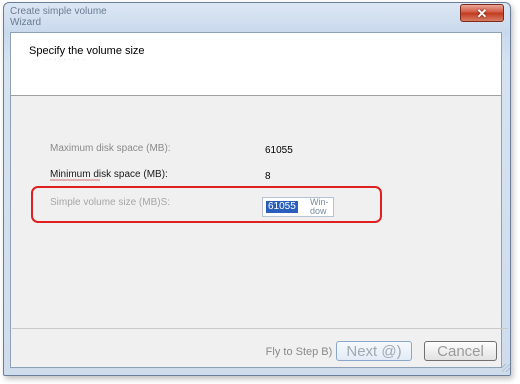 Image resolution: width=520 pixels, height=384 pixels. I want to click on volume-size-spinner: Win-dow, so click(322, 207).